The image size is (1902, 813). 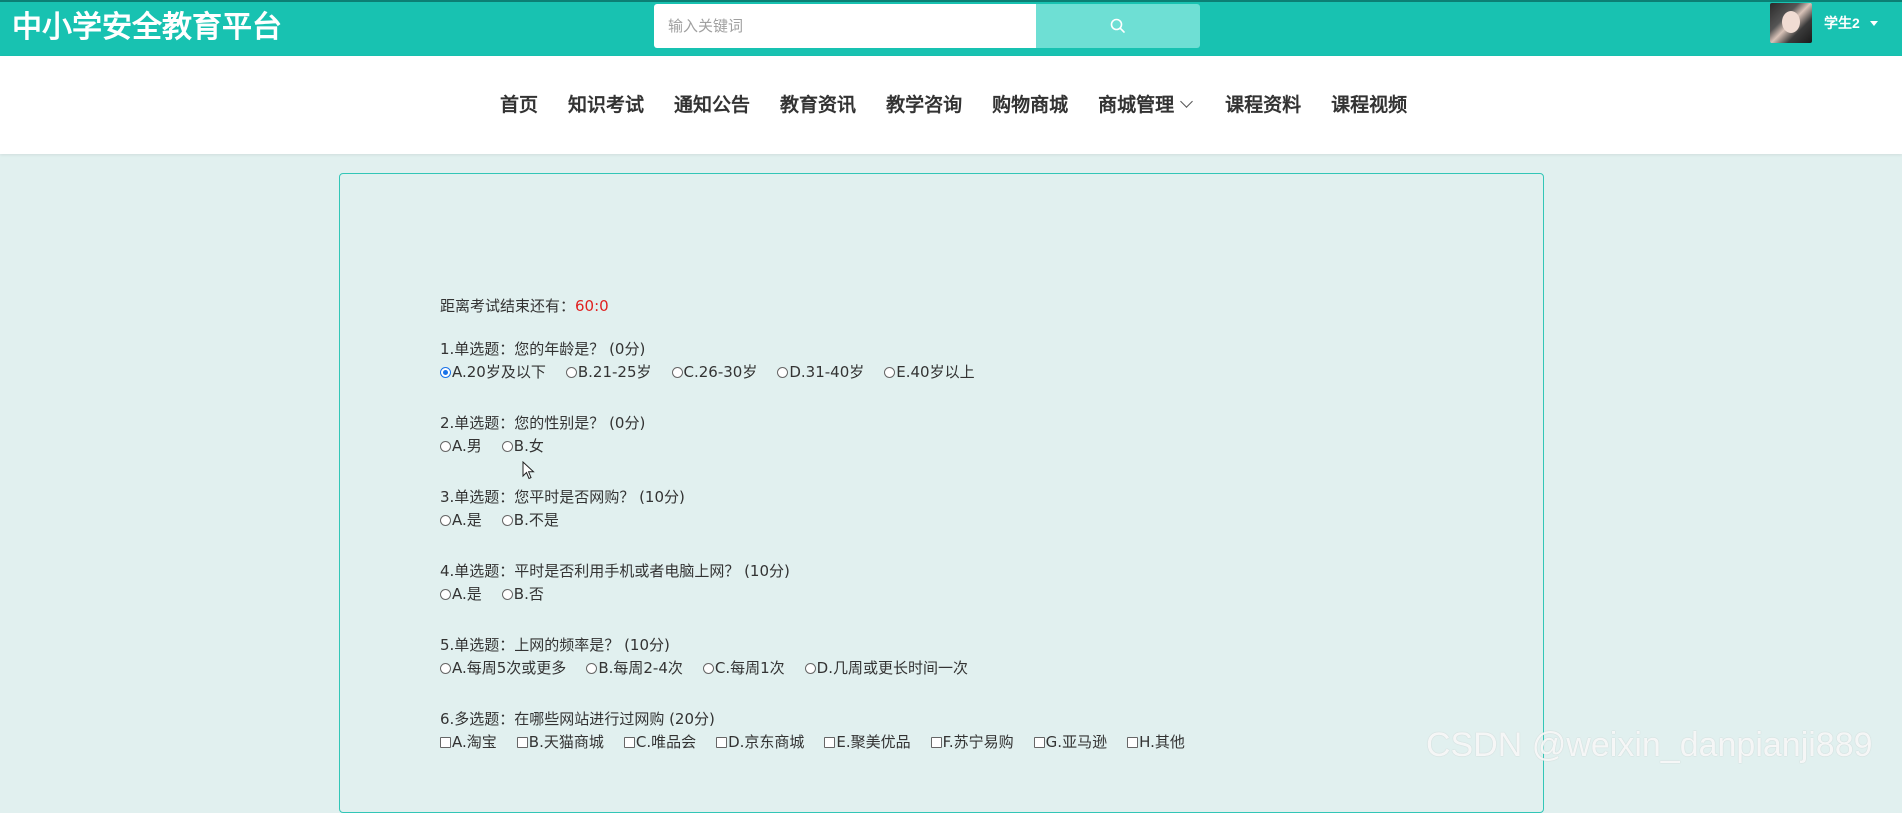 I want to click on main-nav: 首页 知识考试 通知公告 教育资讯 教学咨询 购物商城 商城管理 课程资料 课程视频, so click(x=951, y=105).